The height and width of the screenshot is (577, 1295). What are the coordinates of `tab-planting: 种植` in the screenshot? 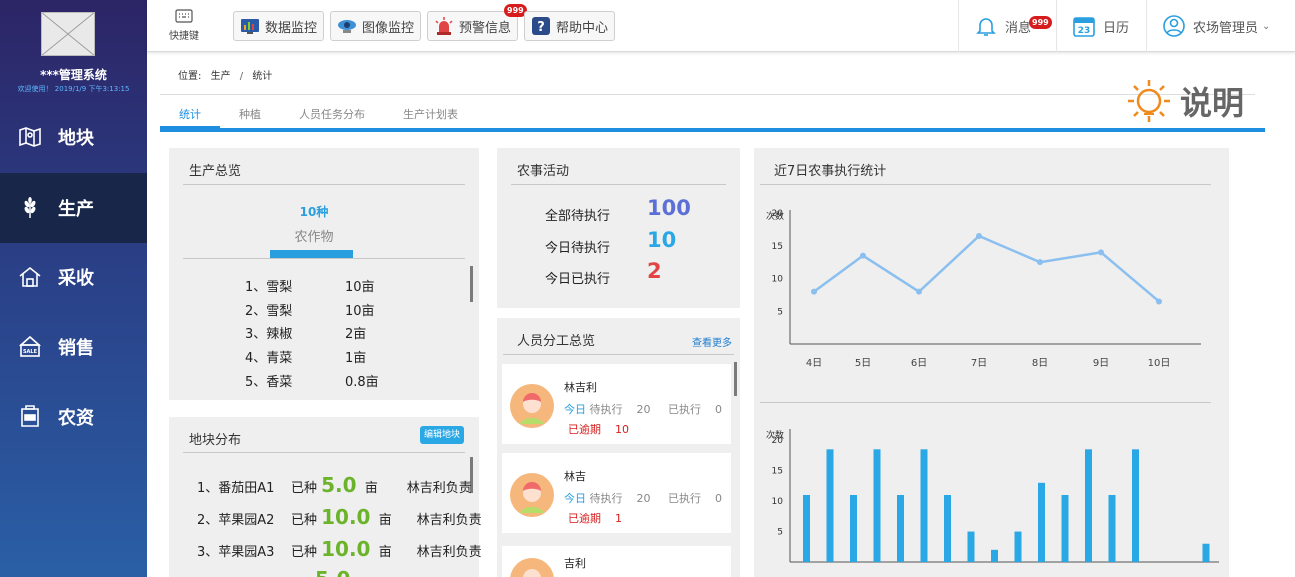 It's located at (250, 116).